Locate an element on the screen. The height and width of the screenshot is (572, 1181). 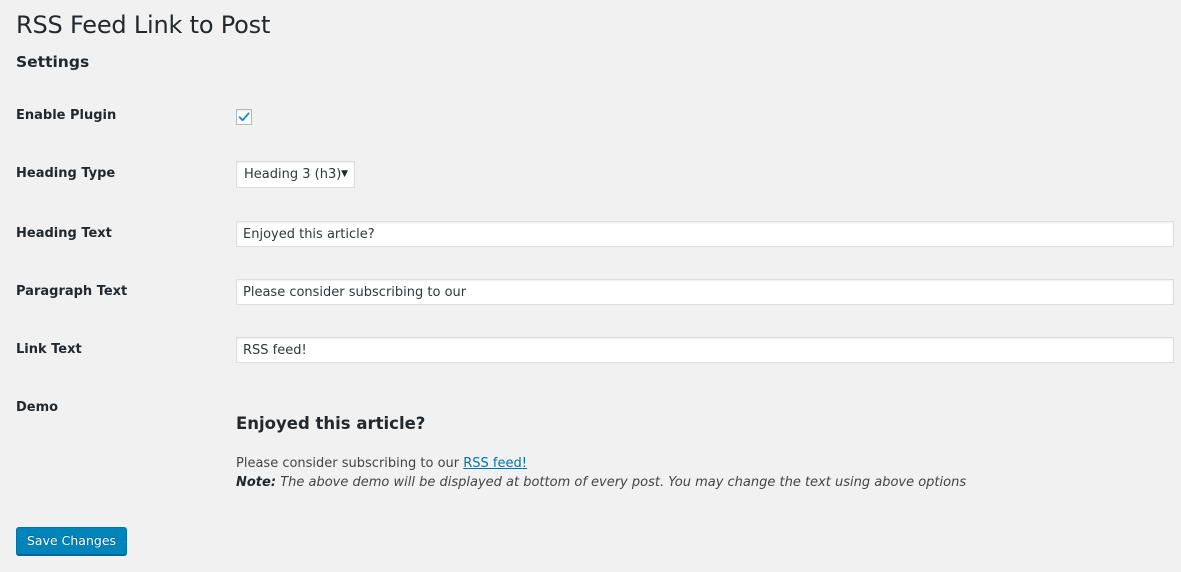
link-text-label: Link Text is located at coordinates (49, 349).